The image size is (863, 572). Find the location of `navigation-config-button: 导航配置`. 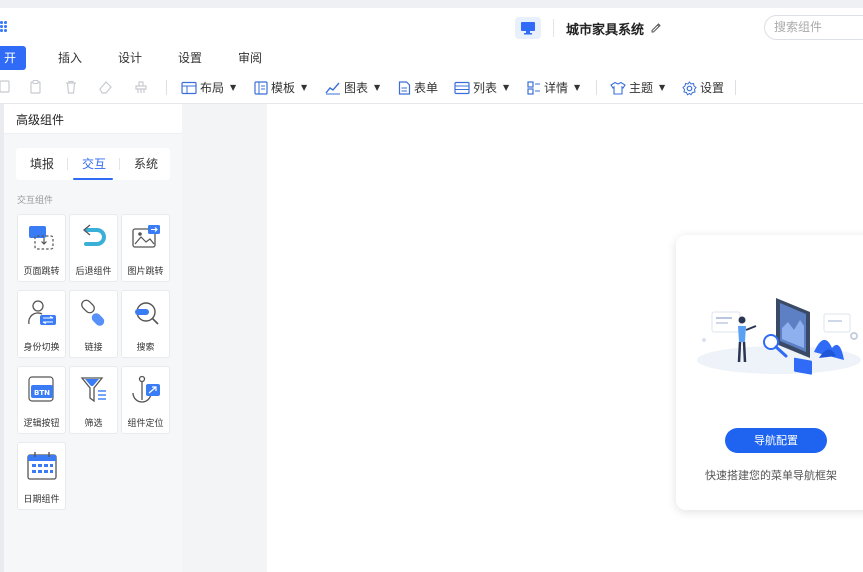

navigation-config-button: 导航配置 is located at coordinates (776, 440).